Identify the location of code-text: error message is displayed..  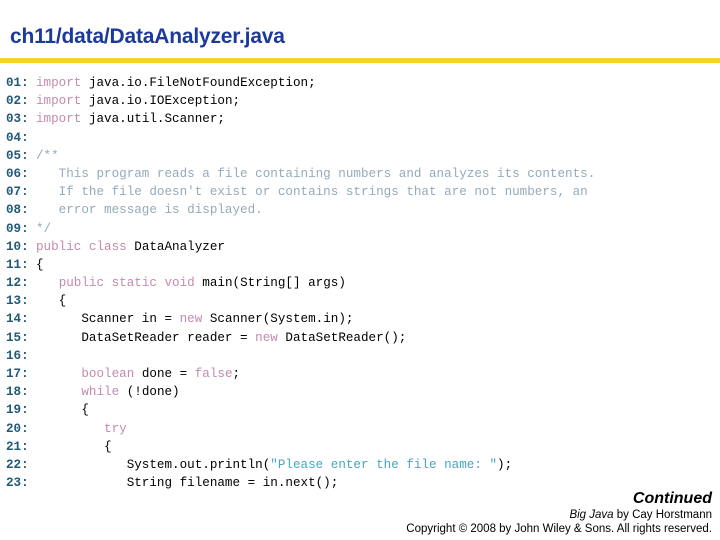
(149, 210).